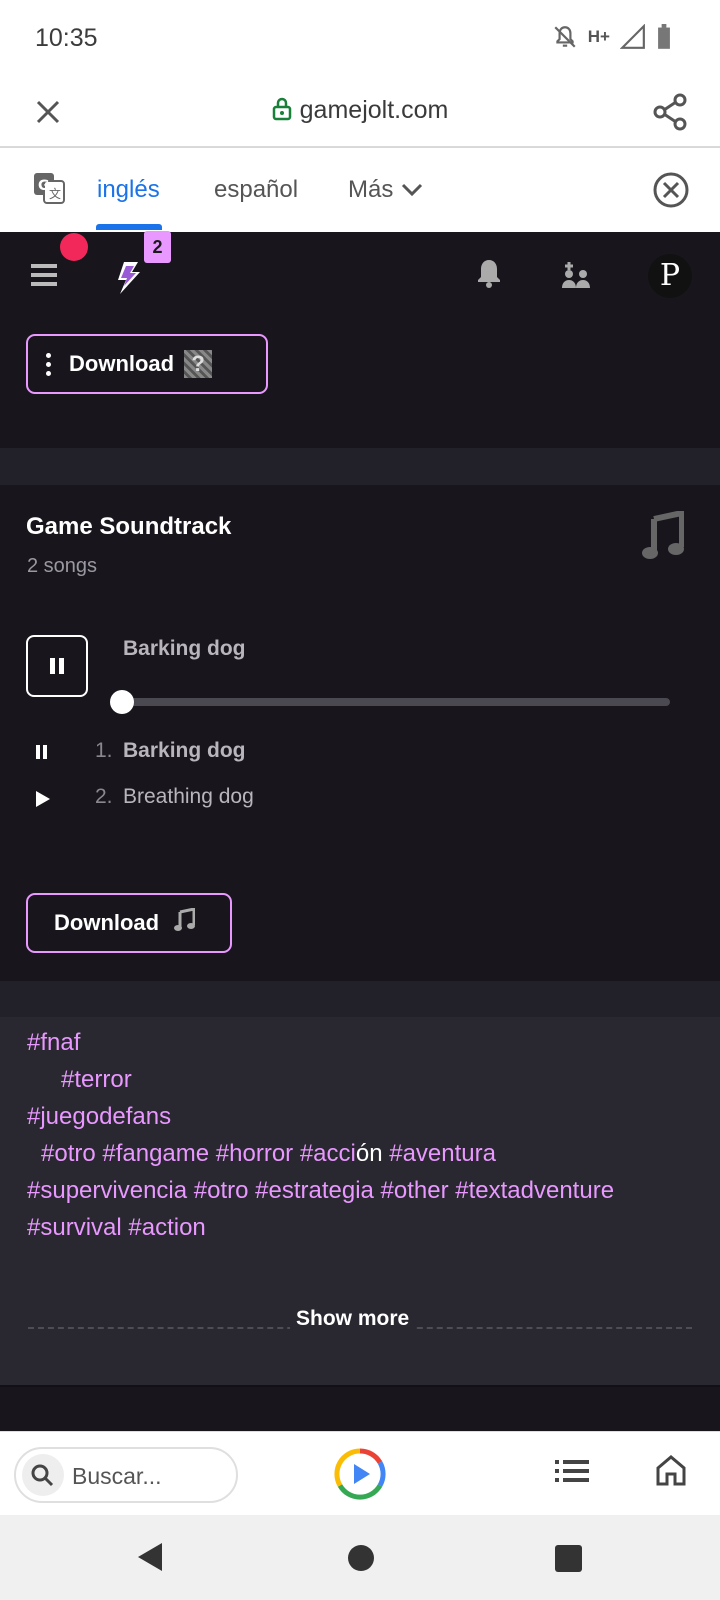  Describe the element at coordinates (360, 275) in the screenshot. I see `site-header: P` at that location.